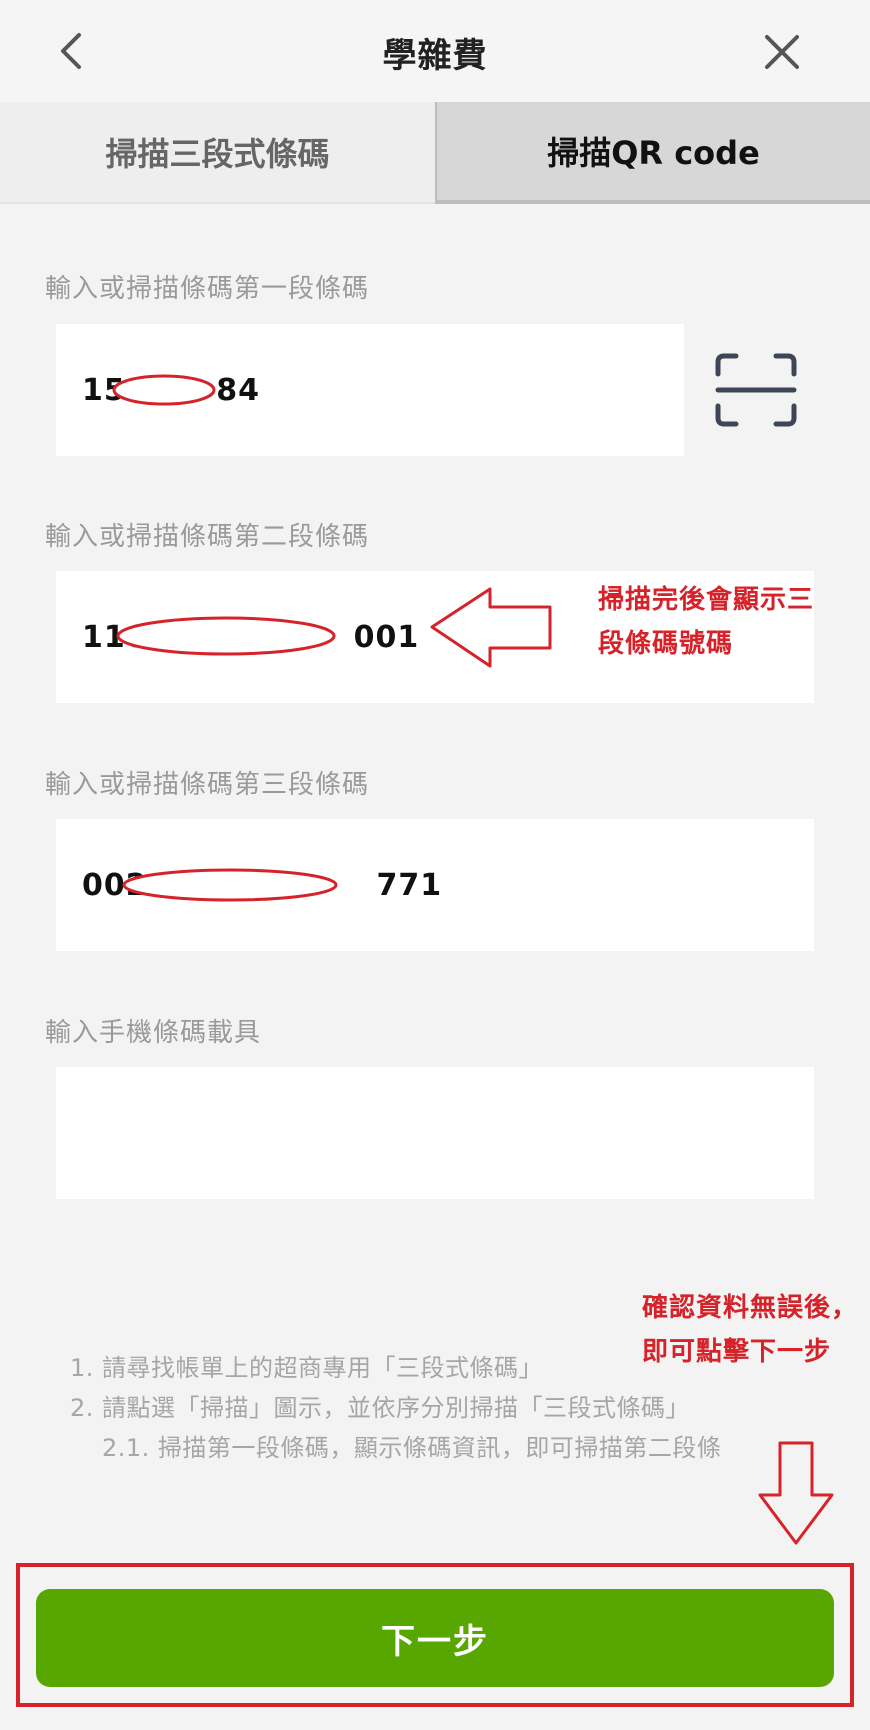  I want to click on barcode-3-field, so click(447, 885).